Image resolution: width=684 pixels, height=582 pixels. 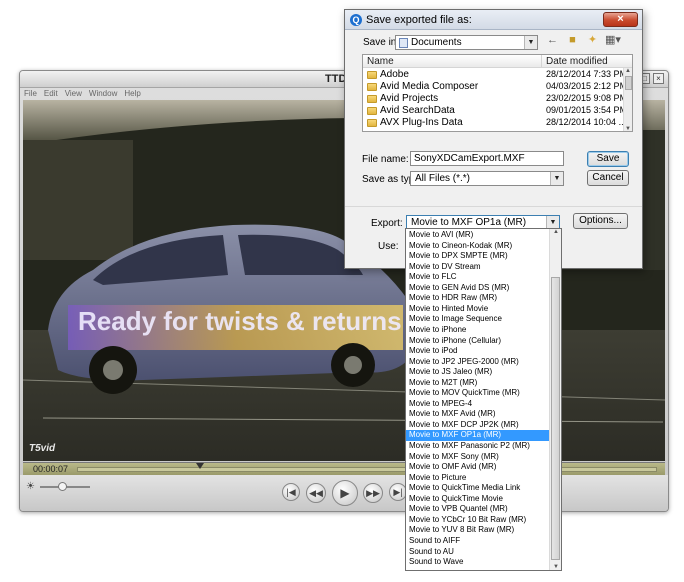 I want to click on back-arrow-icon: ←, so click(x=552, y=40).